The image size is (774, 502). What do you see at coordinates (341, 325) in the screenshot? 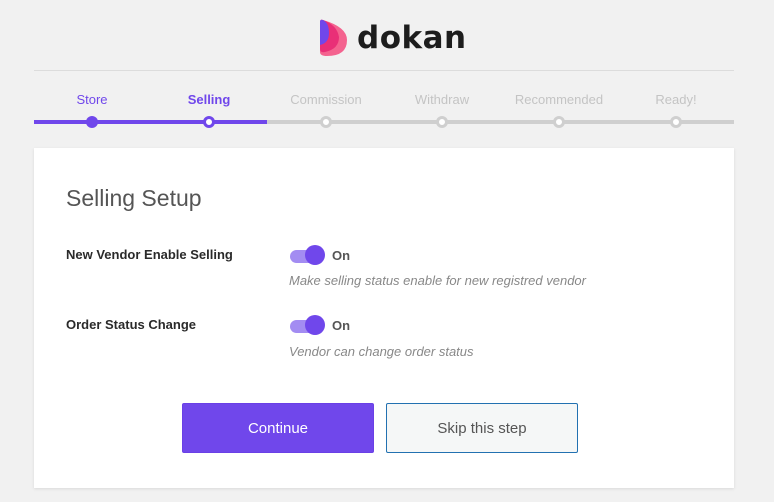
I see `order-status-change-state: On` at bounding box center [341, 325].